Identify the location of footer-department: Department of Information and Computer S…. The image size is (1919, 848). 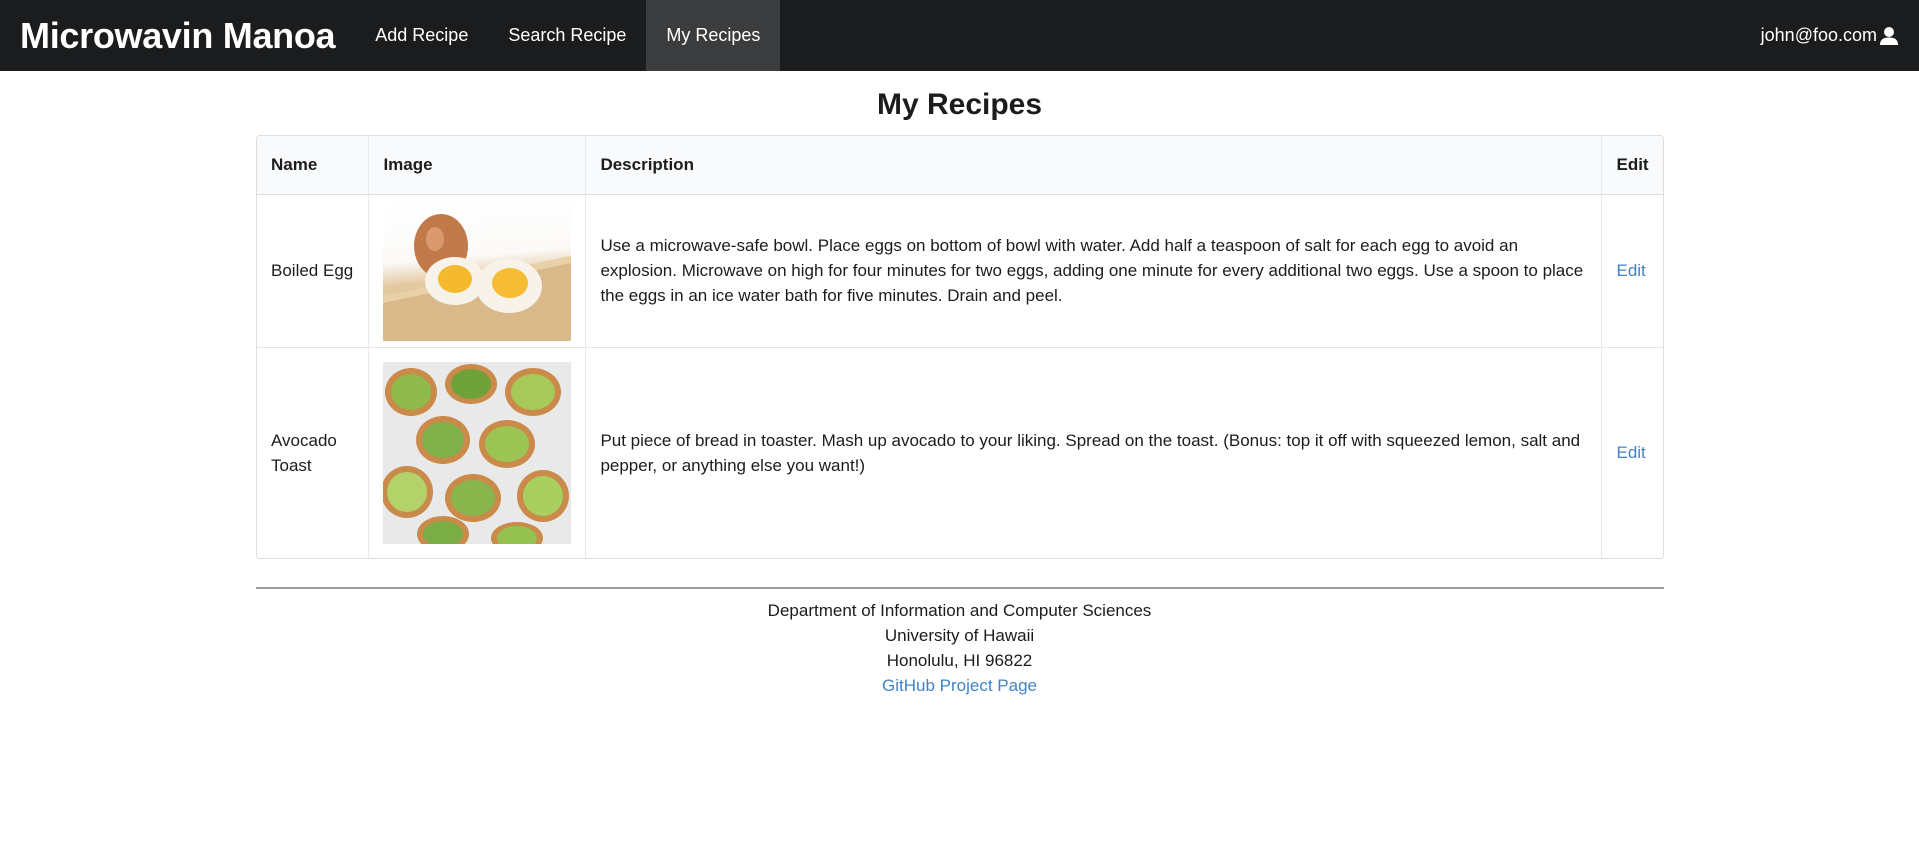
(959, 610).